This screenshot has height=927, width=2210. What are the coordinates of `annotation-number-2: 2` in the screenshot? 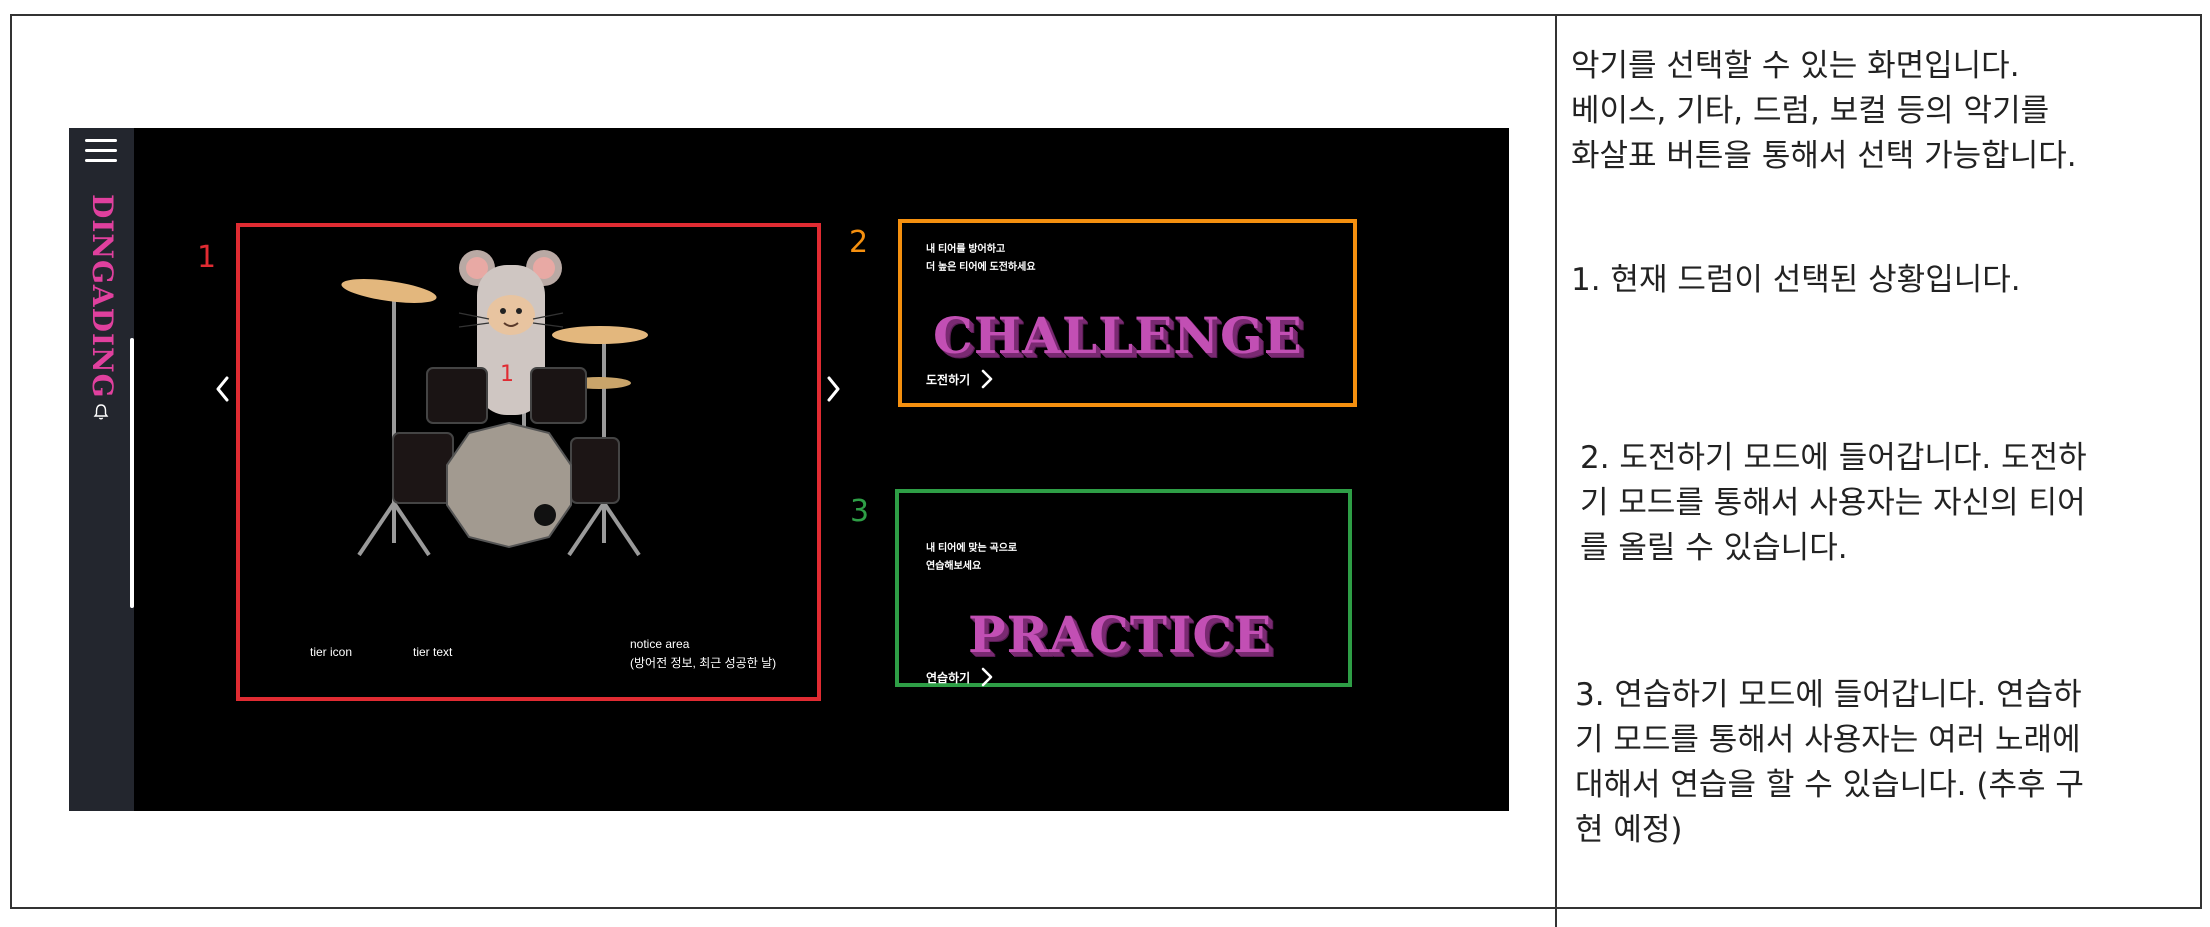 It's located at (859, 242).